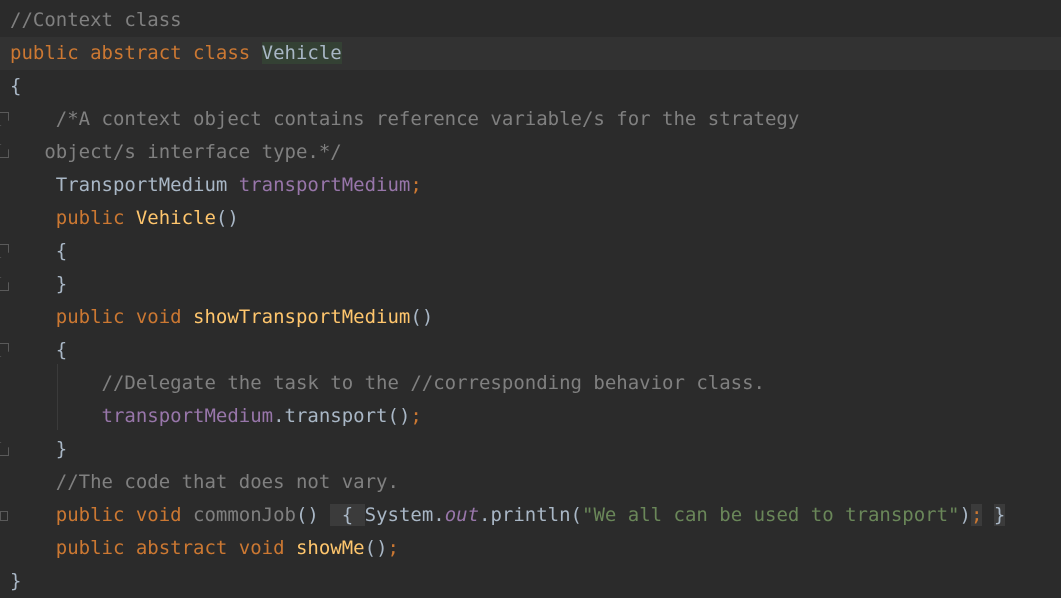 This screenshot has width=1061, height=598. What do you see at coordinates (530, 152) in the screenshot?
I see `code-line: object/s interface type.*/` at bounding box center [530, 152].